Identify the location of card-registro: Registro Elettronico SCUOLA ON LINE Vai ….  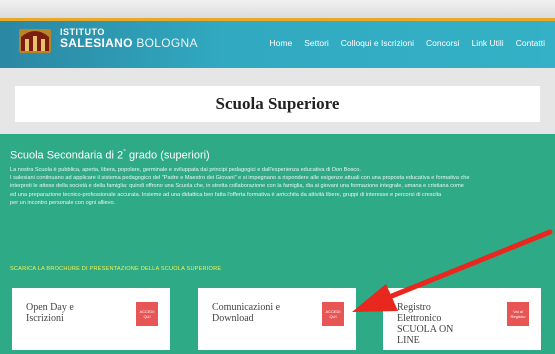
(462, 319).